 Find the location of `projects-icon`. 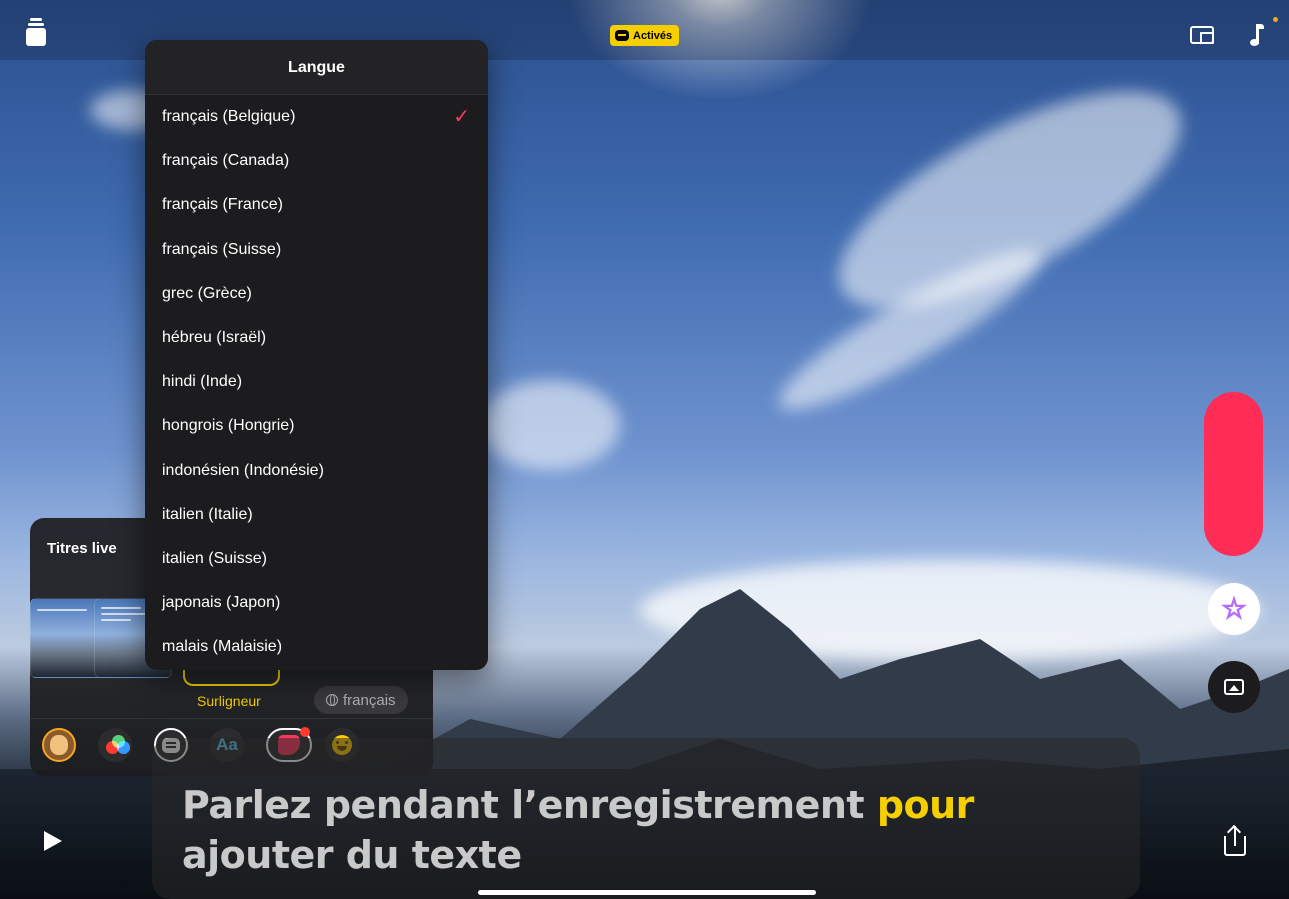

projects-icon is located at coordinates (36, 32).